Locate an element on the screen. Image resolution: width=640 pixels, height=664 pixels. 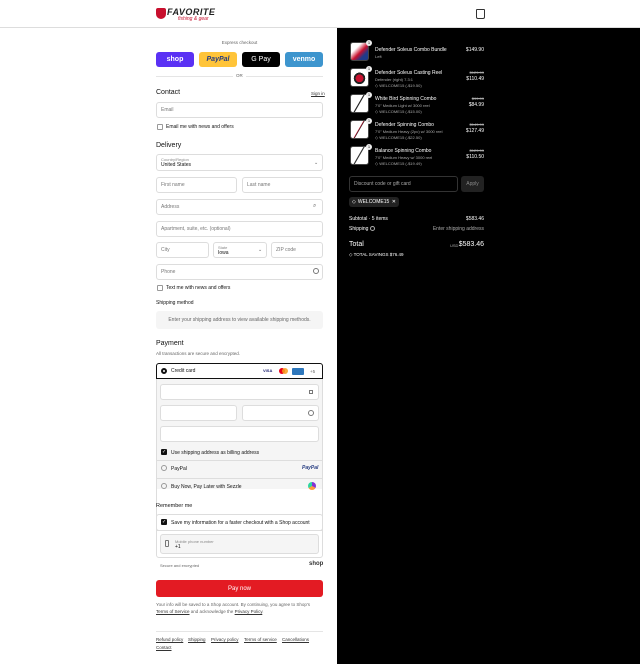
city-field: City is located at coordinates (182, 250).